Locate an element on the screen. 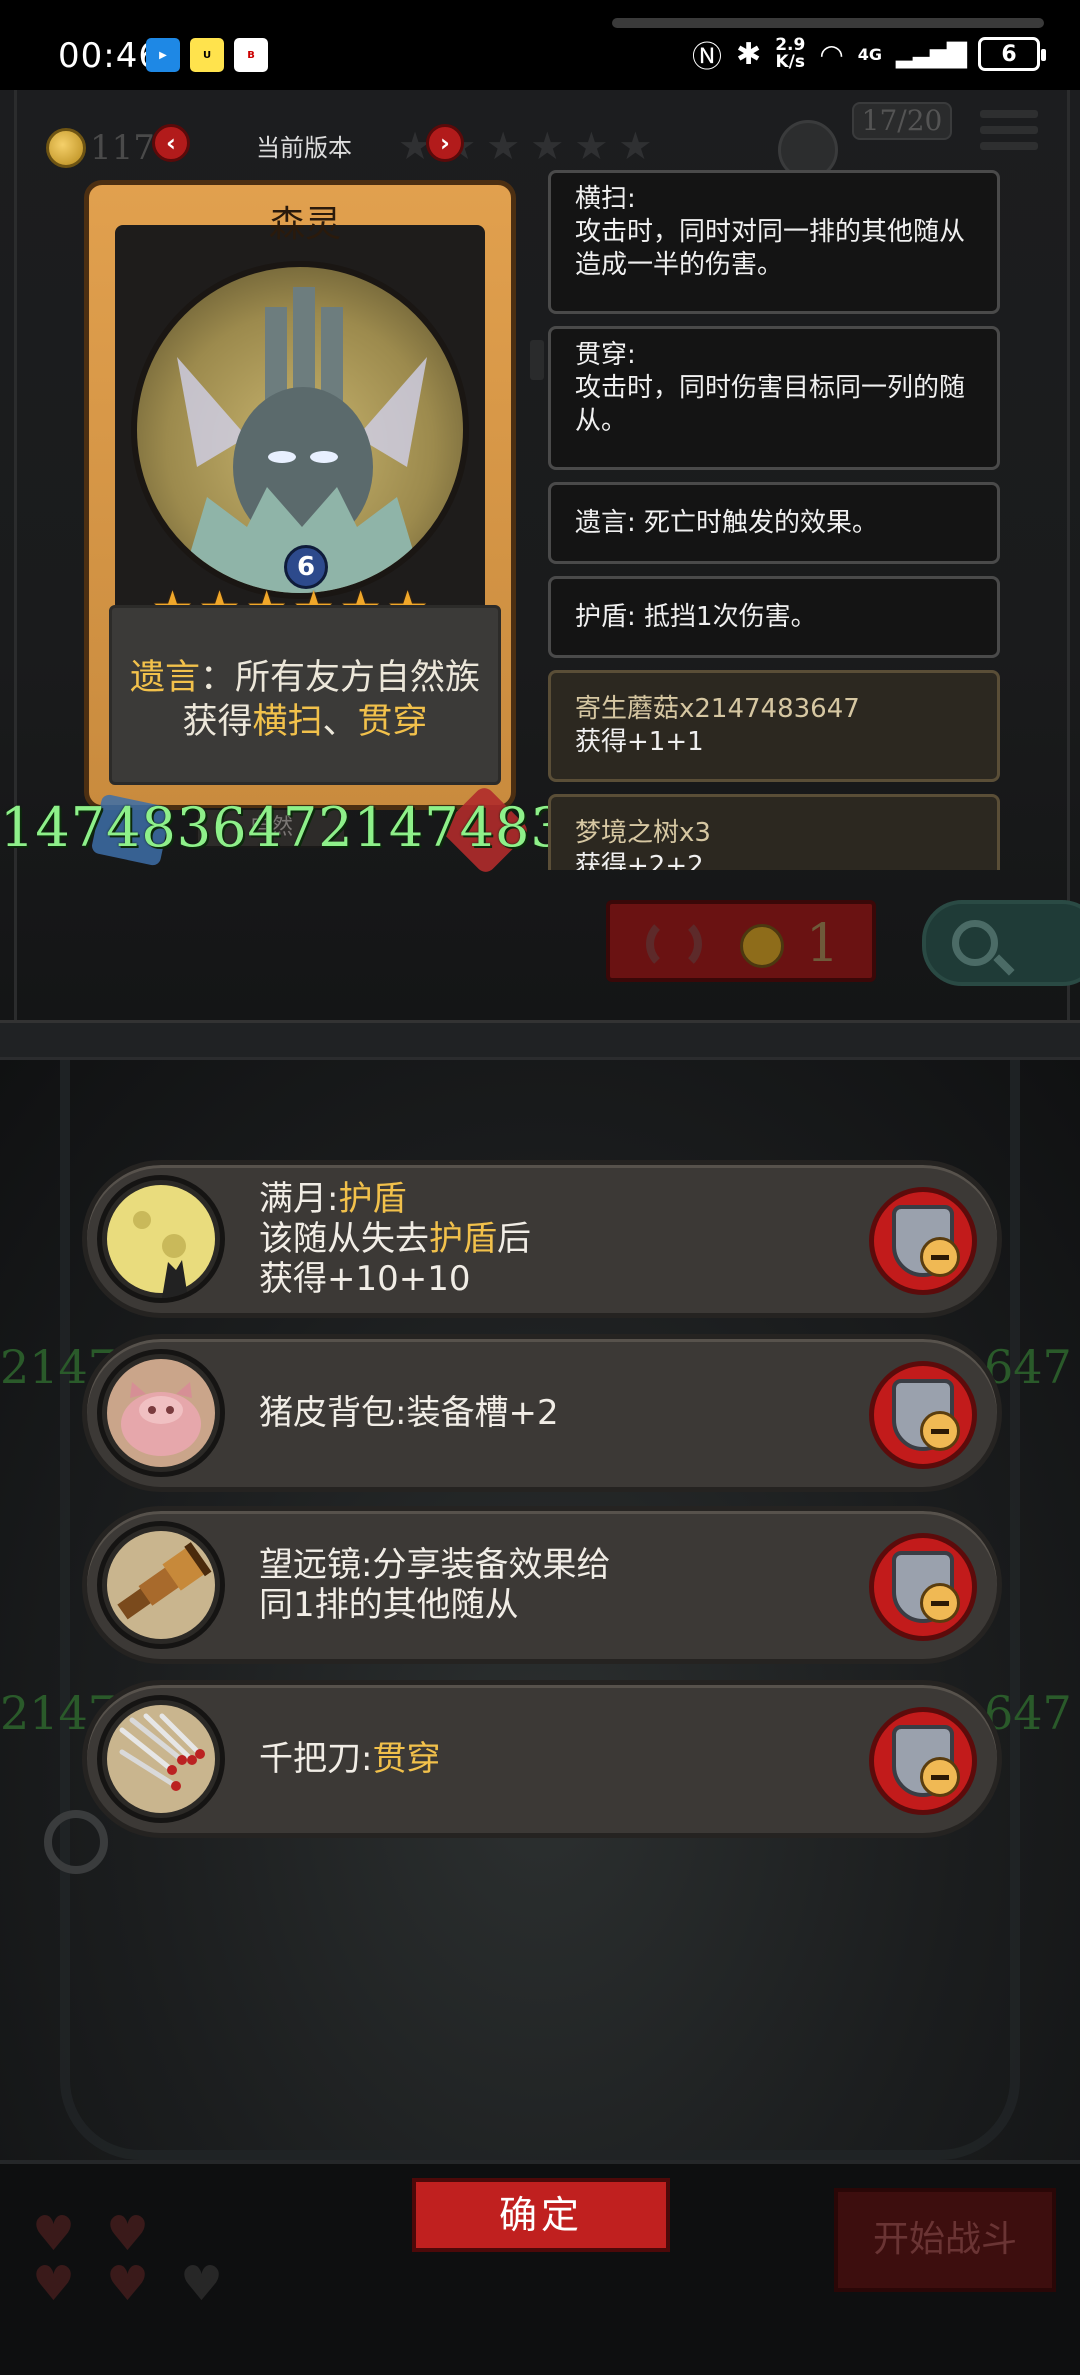 The width and height of the screenshot is (1080, 2375). start-battle-button: 开始战斗 is located at coordinates (945, 2240).